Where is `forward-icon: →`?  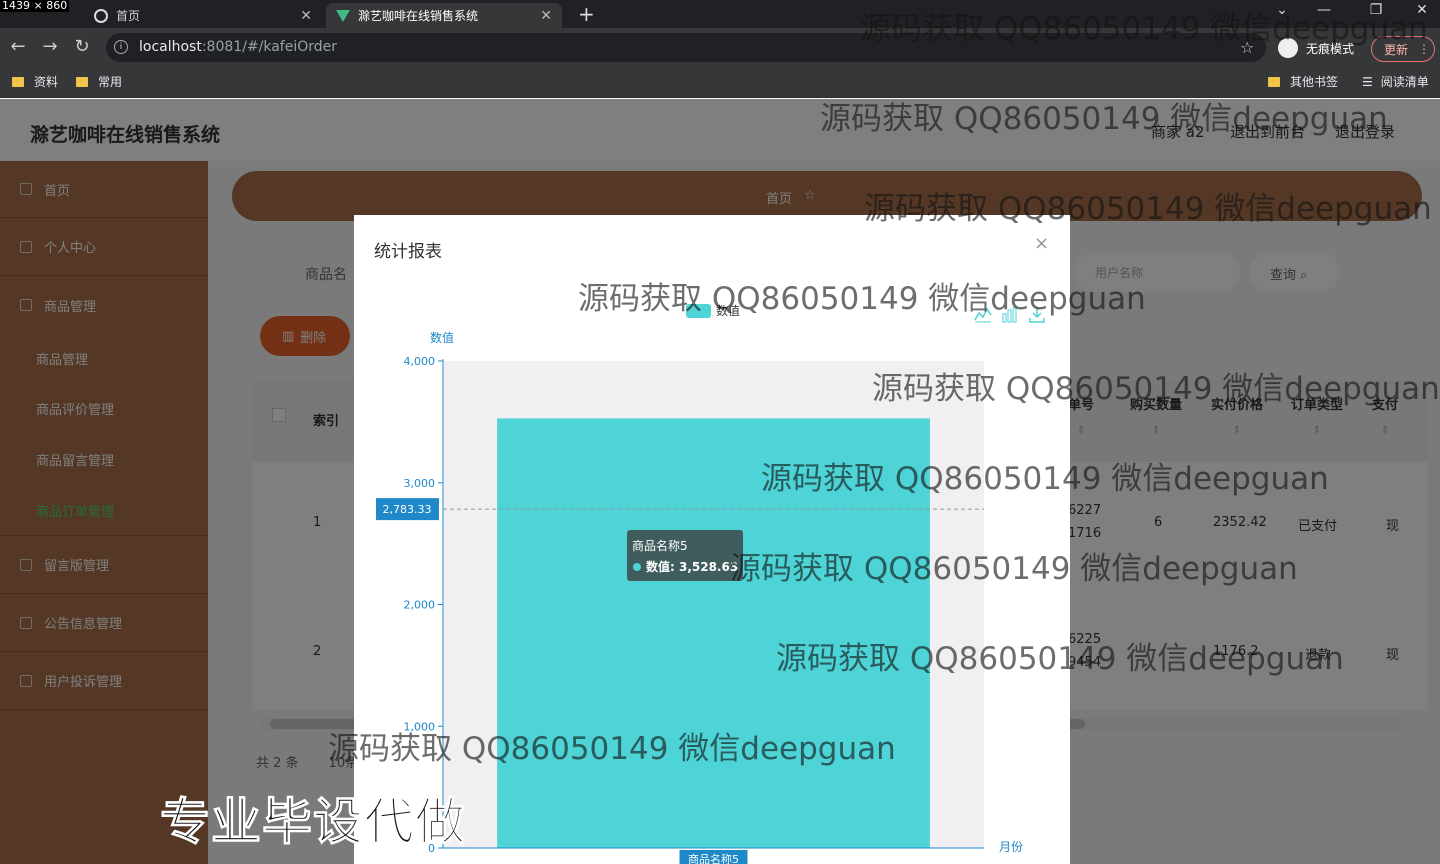
forward-icon: → is located at coordinates (50, 47).